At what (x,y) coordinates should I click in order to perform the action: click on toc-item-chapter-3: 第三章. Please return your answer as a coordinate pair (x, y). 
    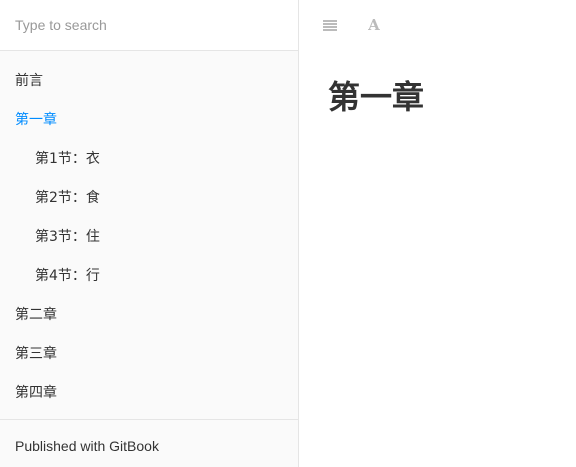
    Looking at the image, I should click on (149, 354).